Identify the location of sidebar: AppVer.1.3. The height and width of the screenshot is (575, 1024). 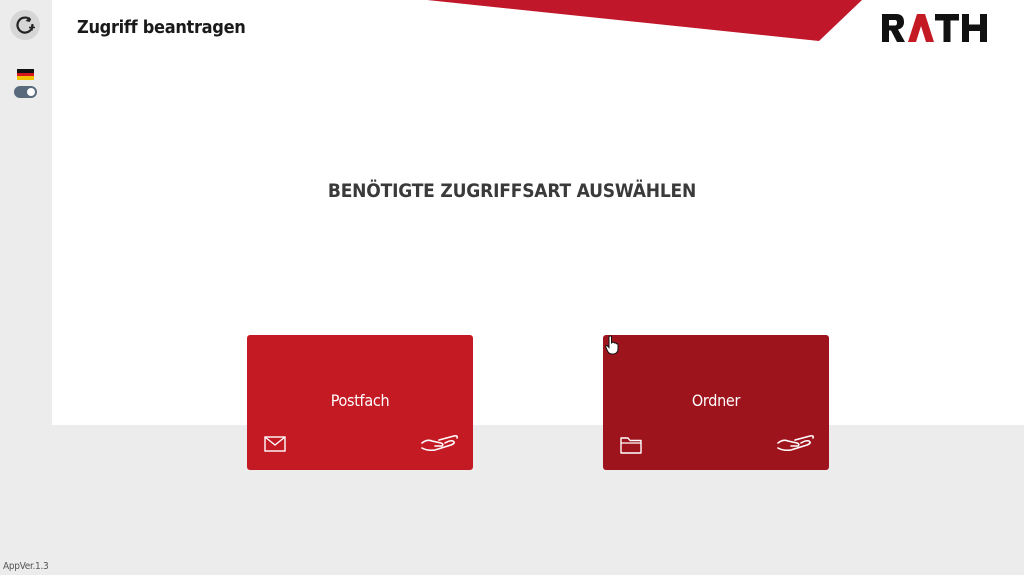
(26, 287).